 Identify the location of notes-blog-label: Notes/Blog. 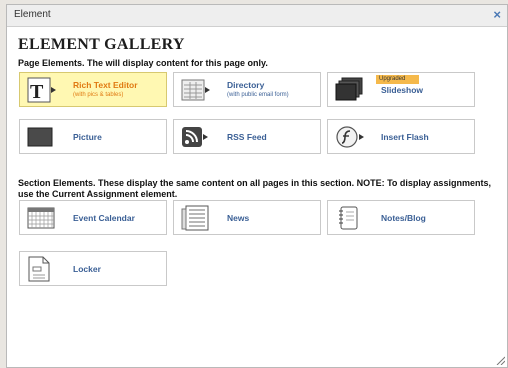
(403, 218).